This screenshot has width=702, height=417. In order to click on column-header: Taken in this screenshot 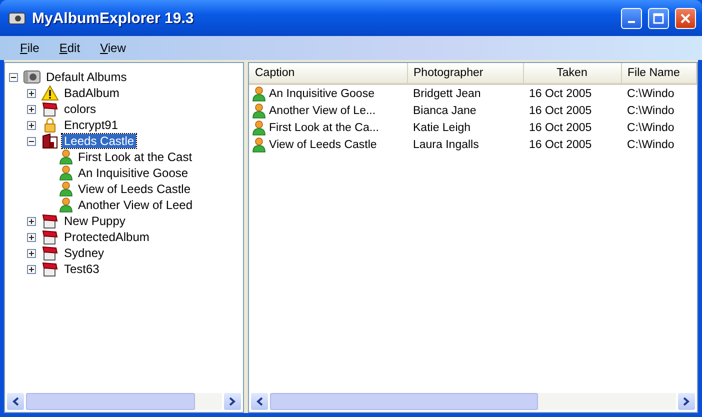, I will do `click(572, 73)`.